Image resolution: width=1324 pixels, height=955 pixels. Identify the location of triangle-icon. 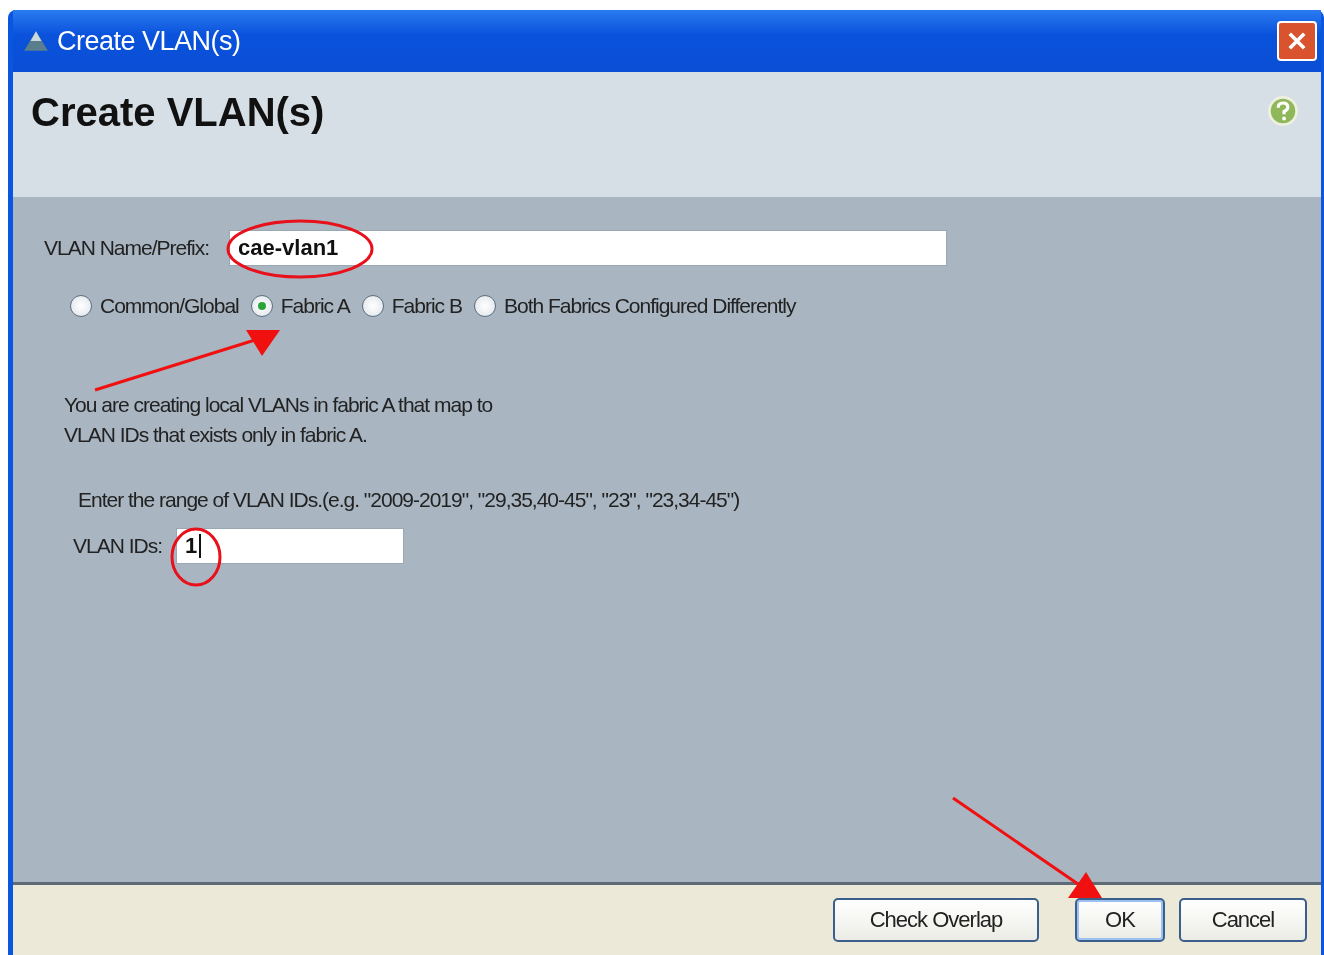
(36, 41).